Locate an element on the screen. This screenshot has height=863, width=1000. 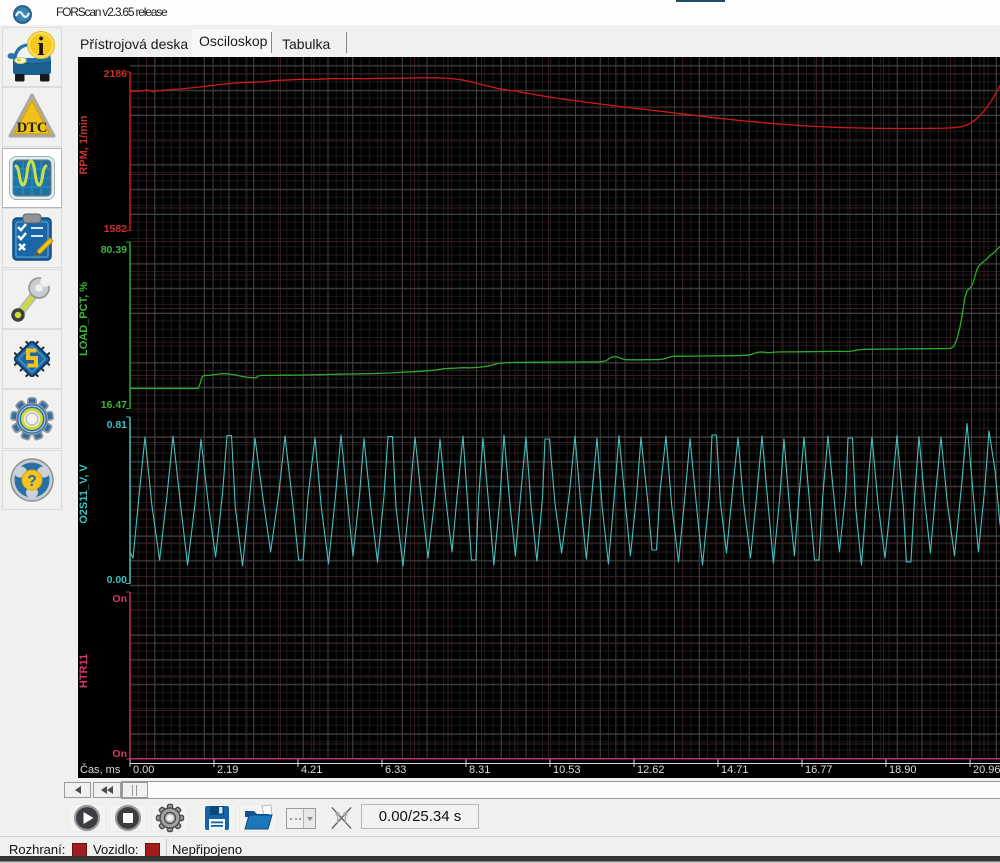
svg-text: 10.53 is located at coordinates (567, 770).